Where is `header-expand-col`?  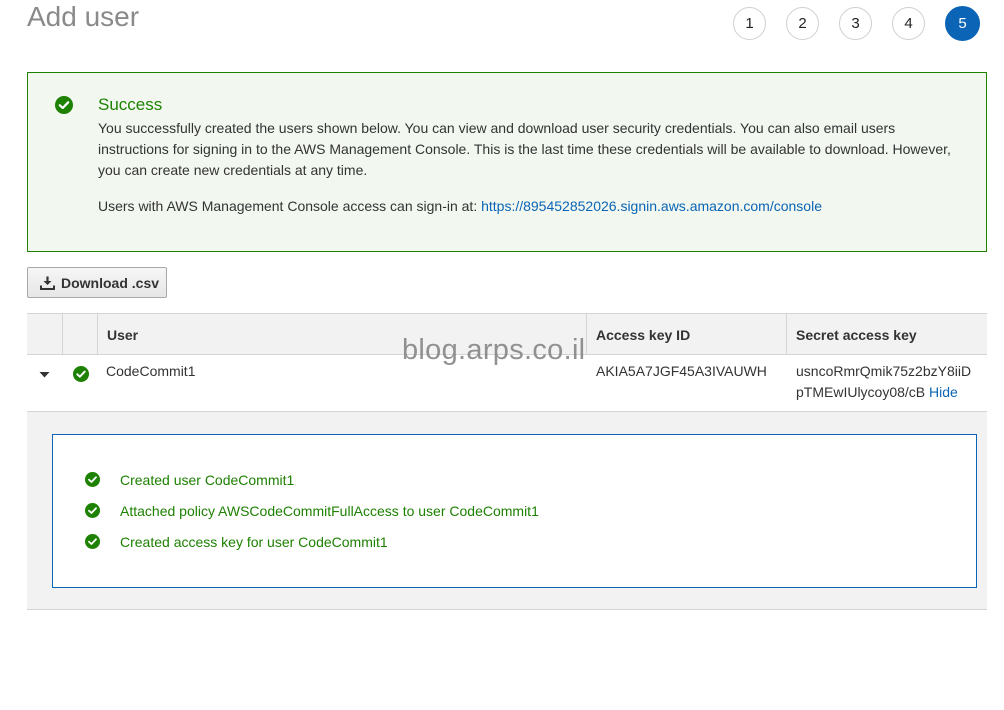 header-expand-col is located at coordinates (44, 334).